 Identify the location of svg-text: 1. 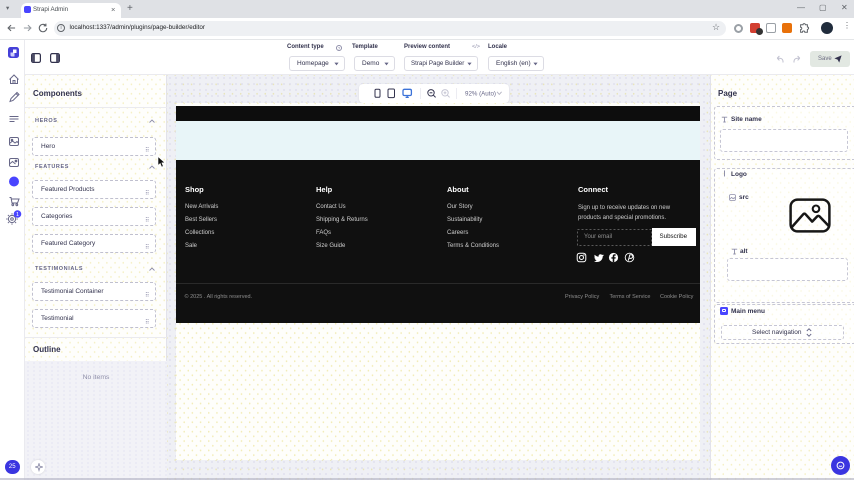
(17, 215).